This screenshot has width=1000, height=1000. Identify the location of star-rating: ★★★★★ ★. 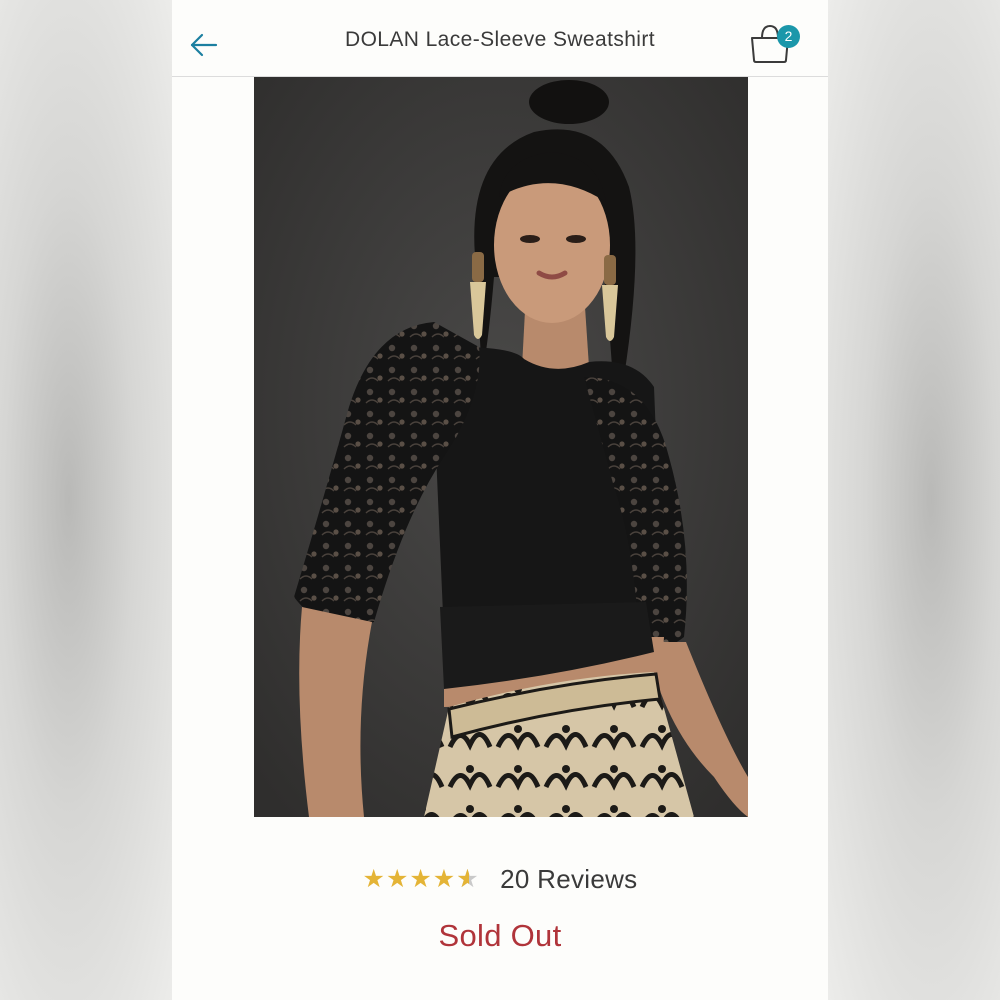
(421, 879).